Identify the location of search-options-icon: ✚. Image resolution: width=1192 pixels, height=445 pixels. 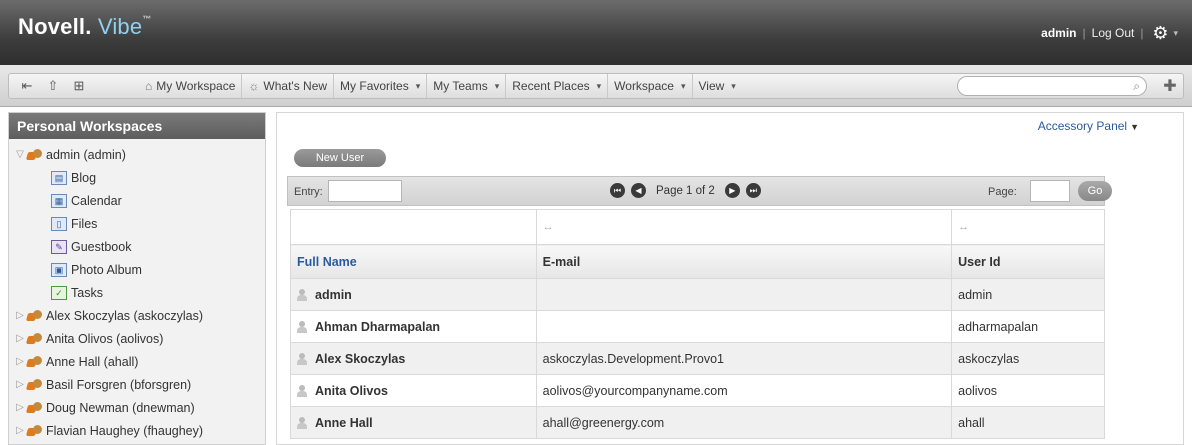
(1170, 86).